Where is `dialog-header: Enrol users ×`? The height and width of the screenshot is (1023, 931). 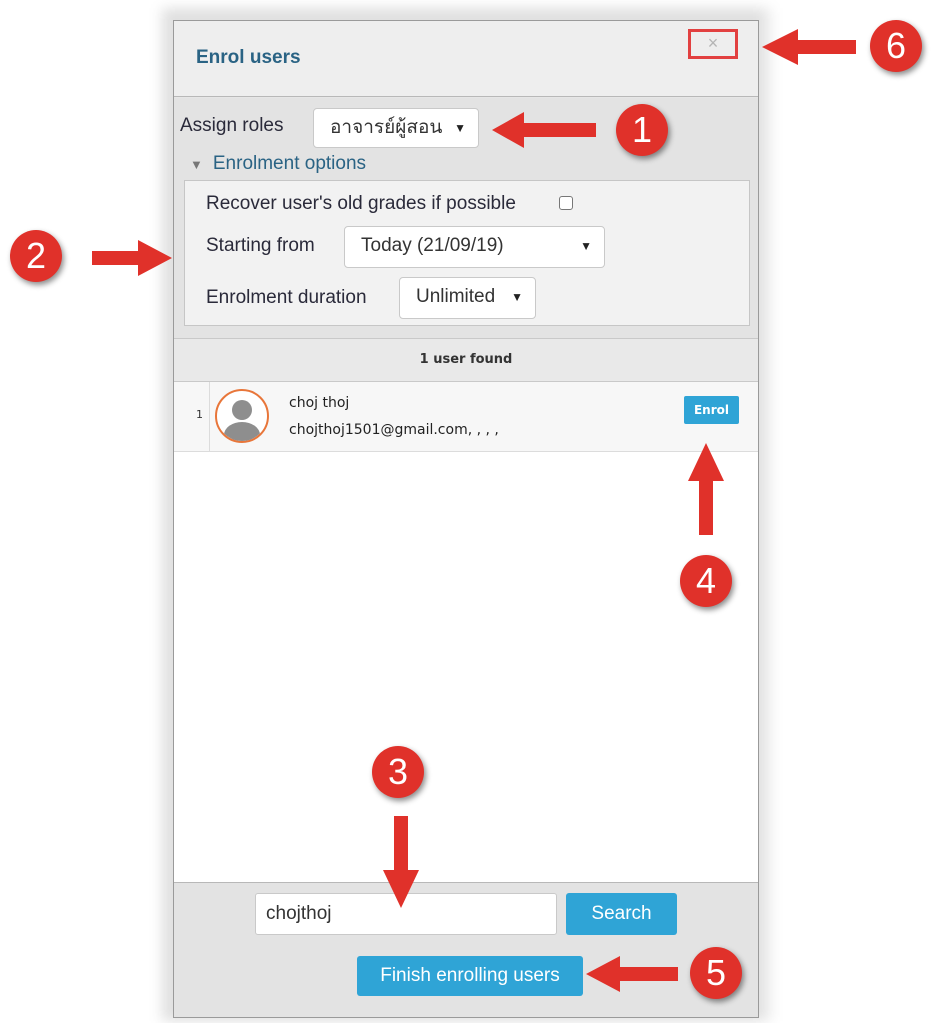
dialog-header: Enrol users × is located at coordinates (466, 59).